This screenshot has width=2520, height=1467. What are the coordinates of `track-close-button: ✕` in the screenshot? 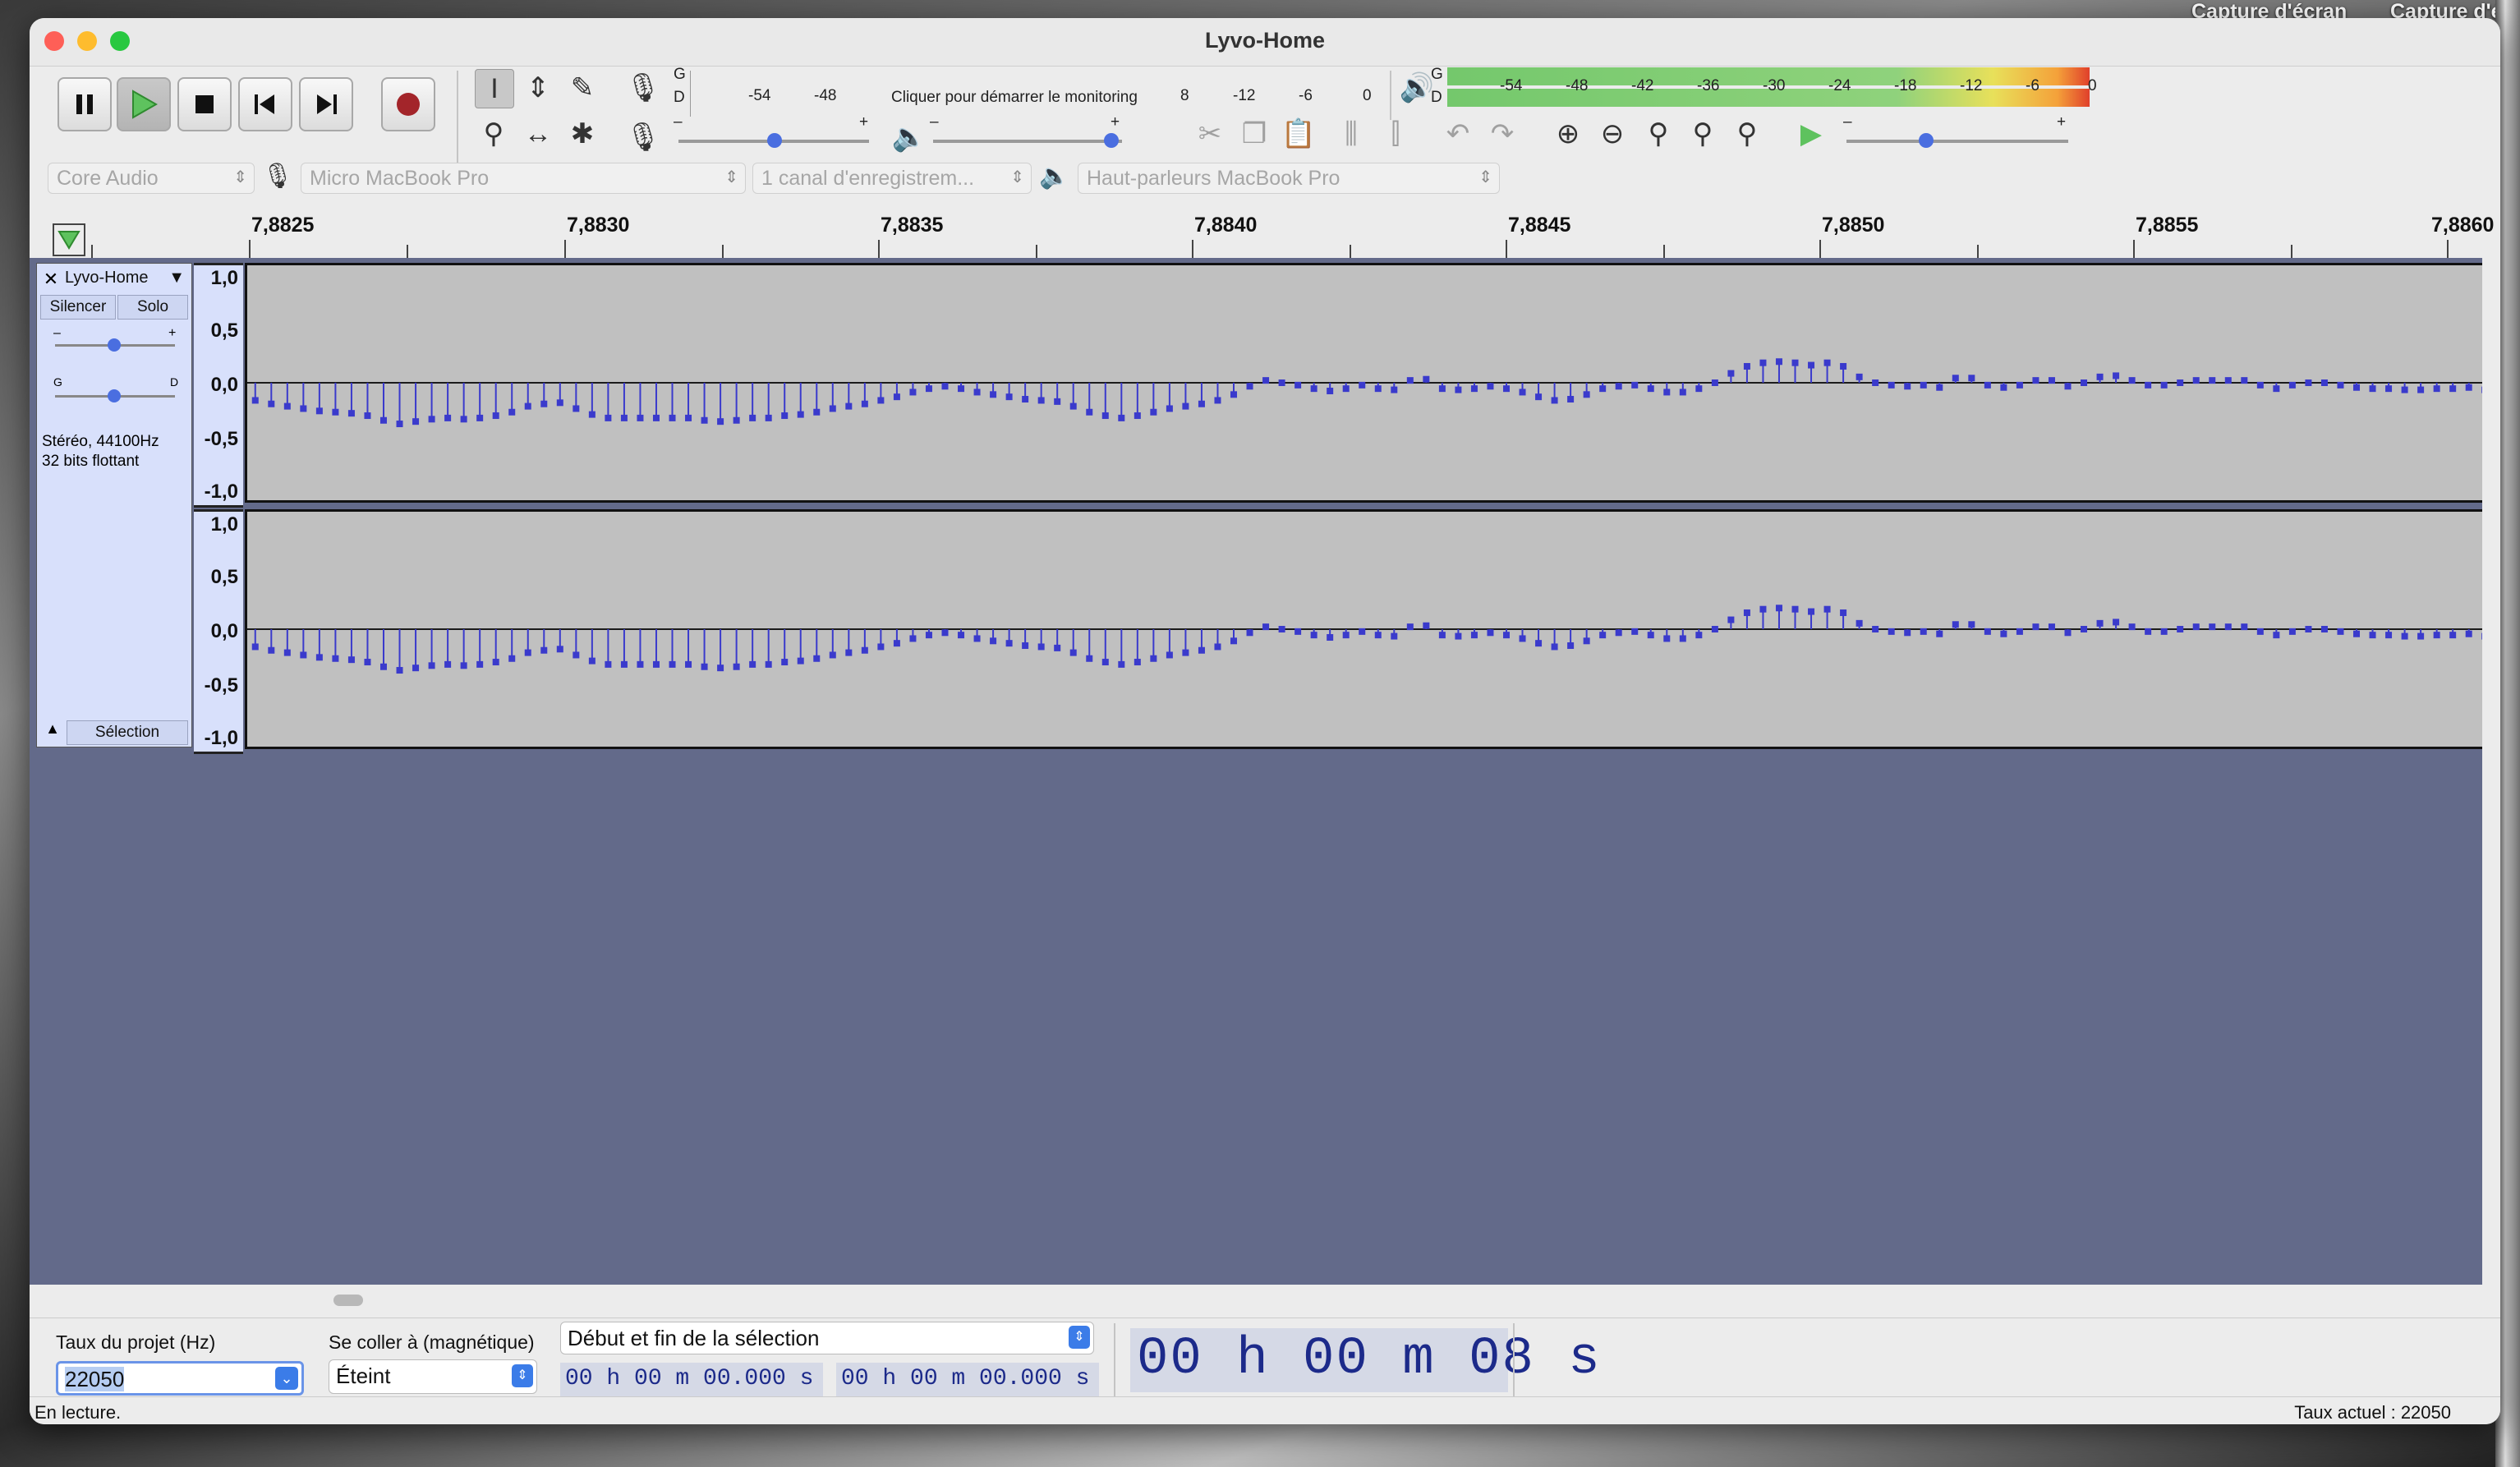 It's located at (51, 279).